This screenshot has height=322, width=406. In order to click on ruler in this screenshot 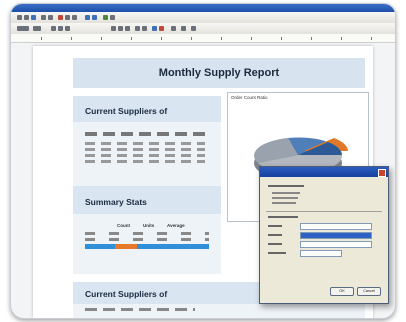, I will do `click(203, 38)`.